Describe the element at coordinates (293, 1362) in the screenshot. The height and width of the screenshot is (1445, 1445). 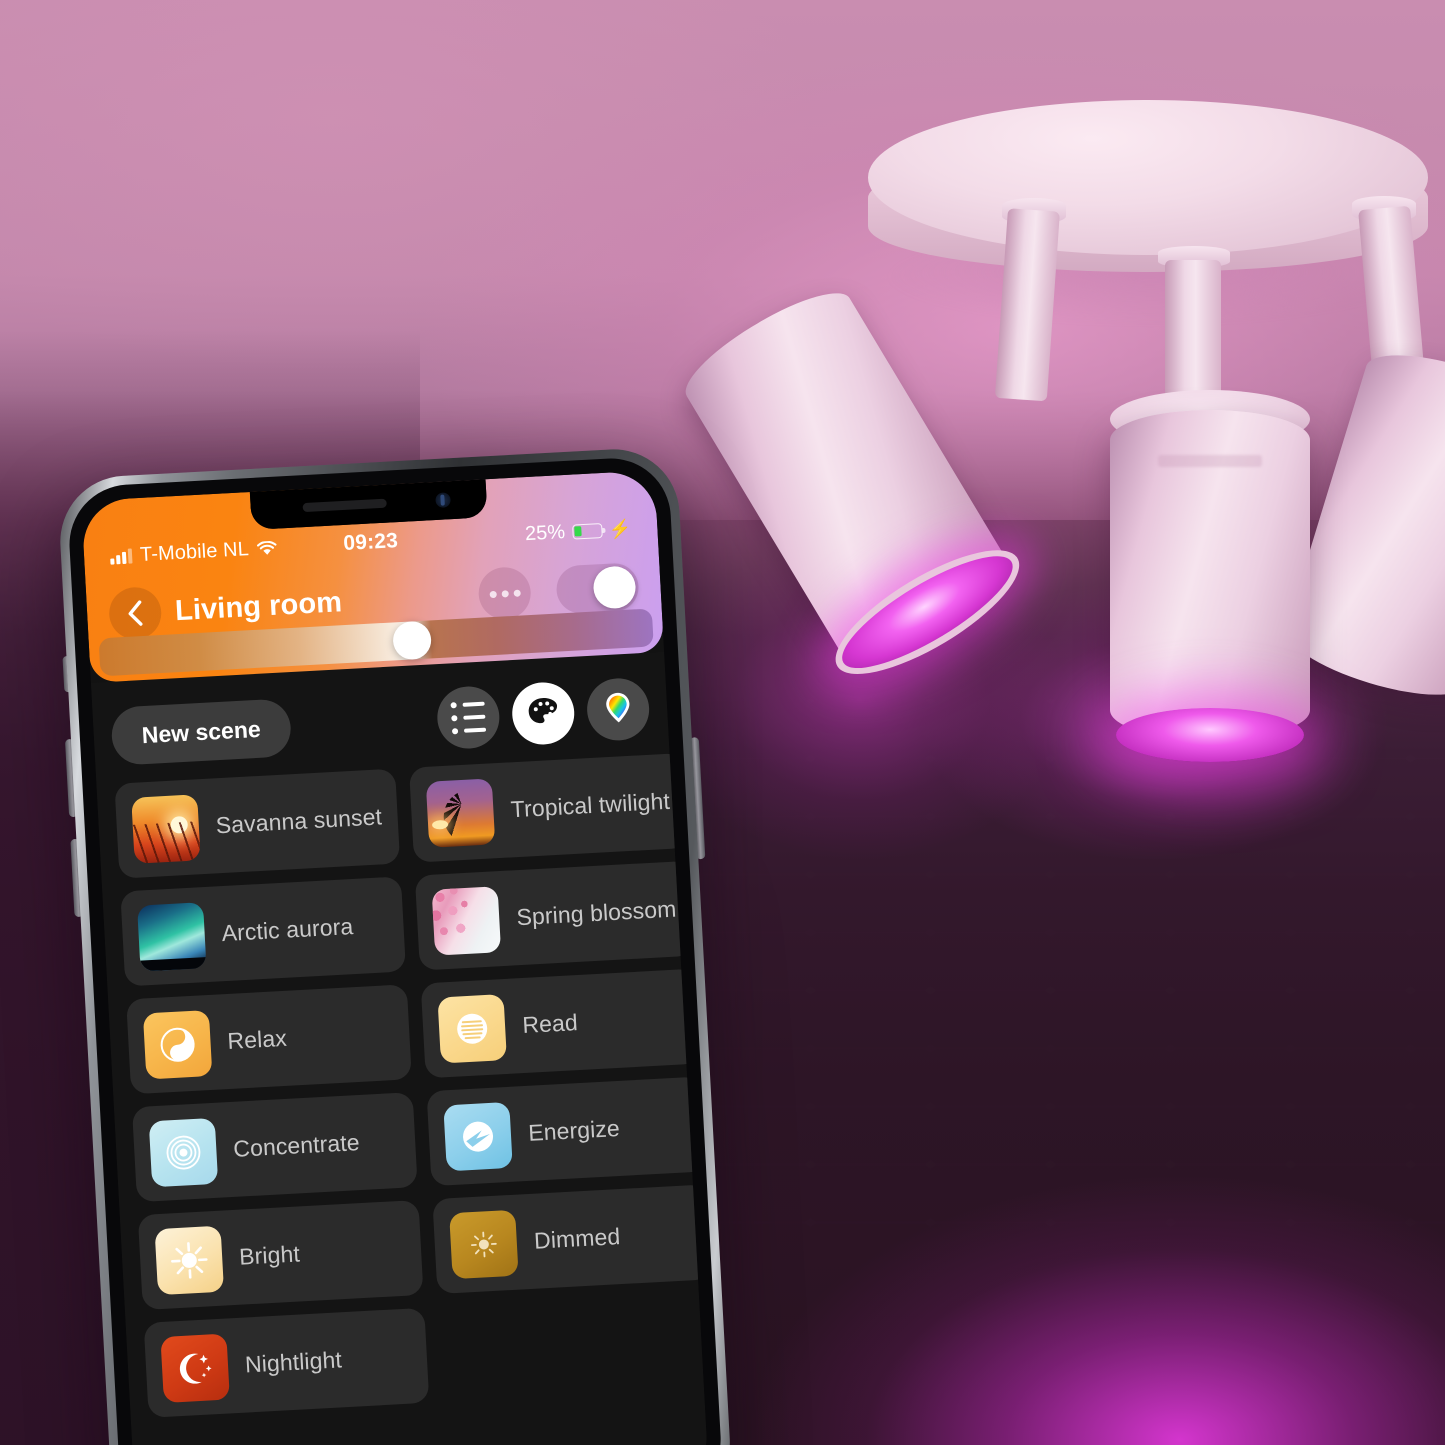
I see `scene-label: Nightlight` at that location.